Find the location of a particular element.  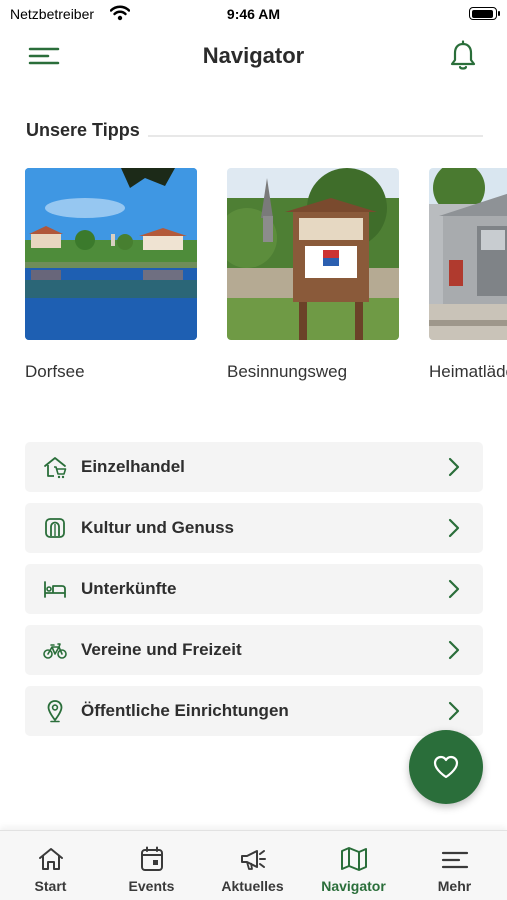

tip-label: Dorfsee is located at coordinates (55, 371).